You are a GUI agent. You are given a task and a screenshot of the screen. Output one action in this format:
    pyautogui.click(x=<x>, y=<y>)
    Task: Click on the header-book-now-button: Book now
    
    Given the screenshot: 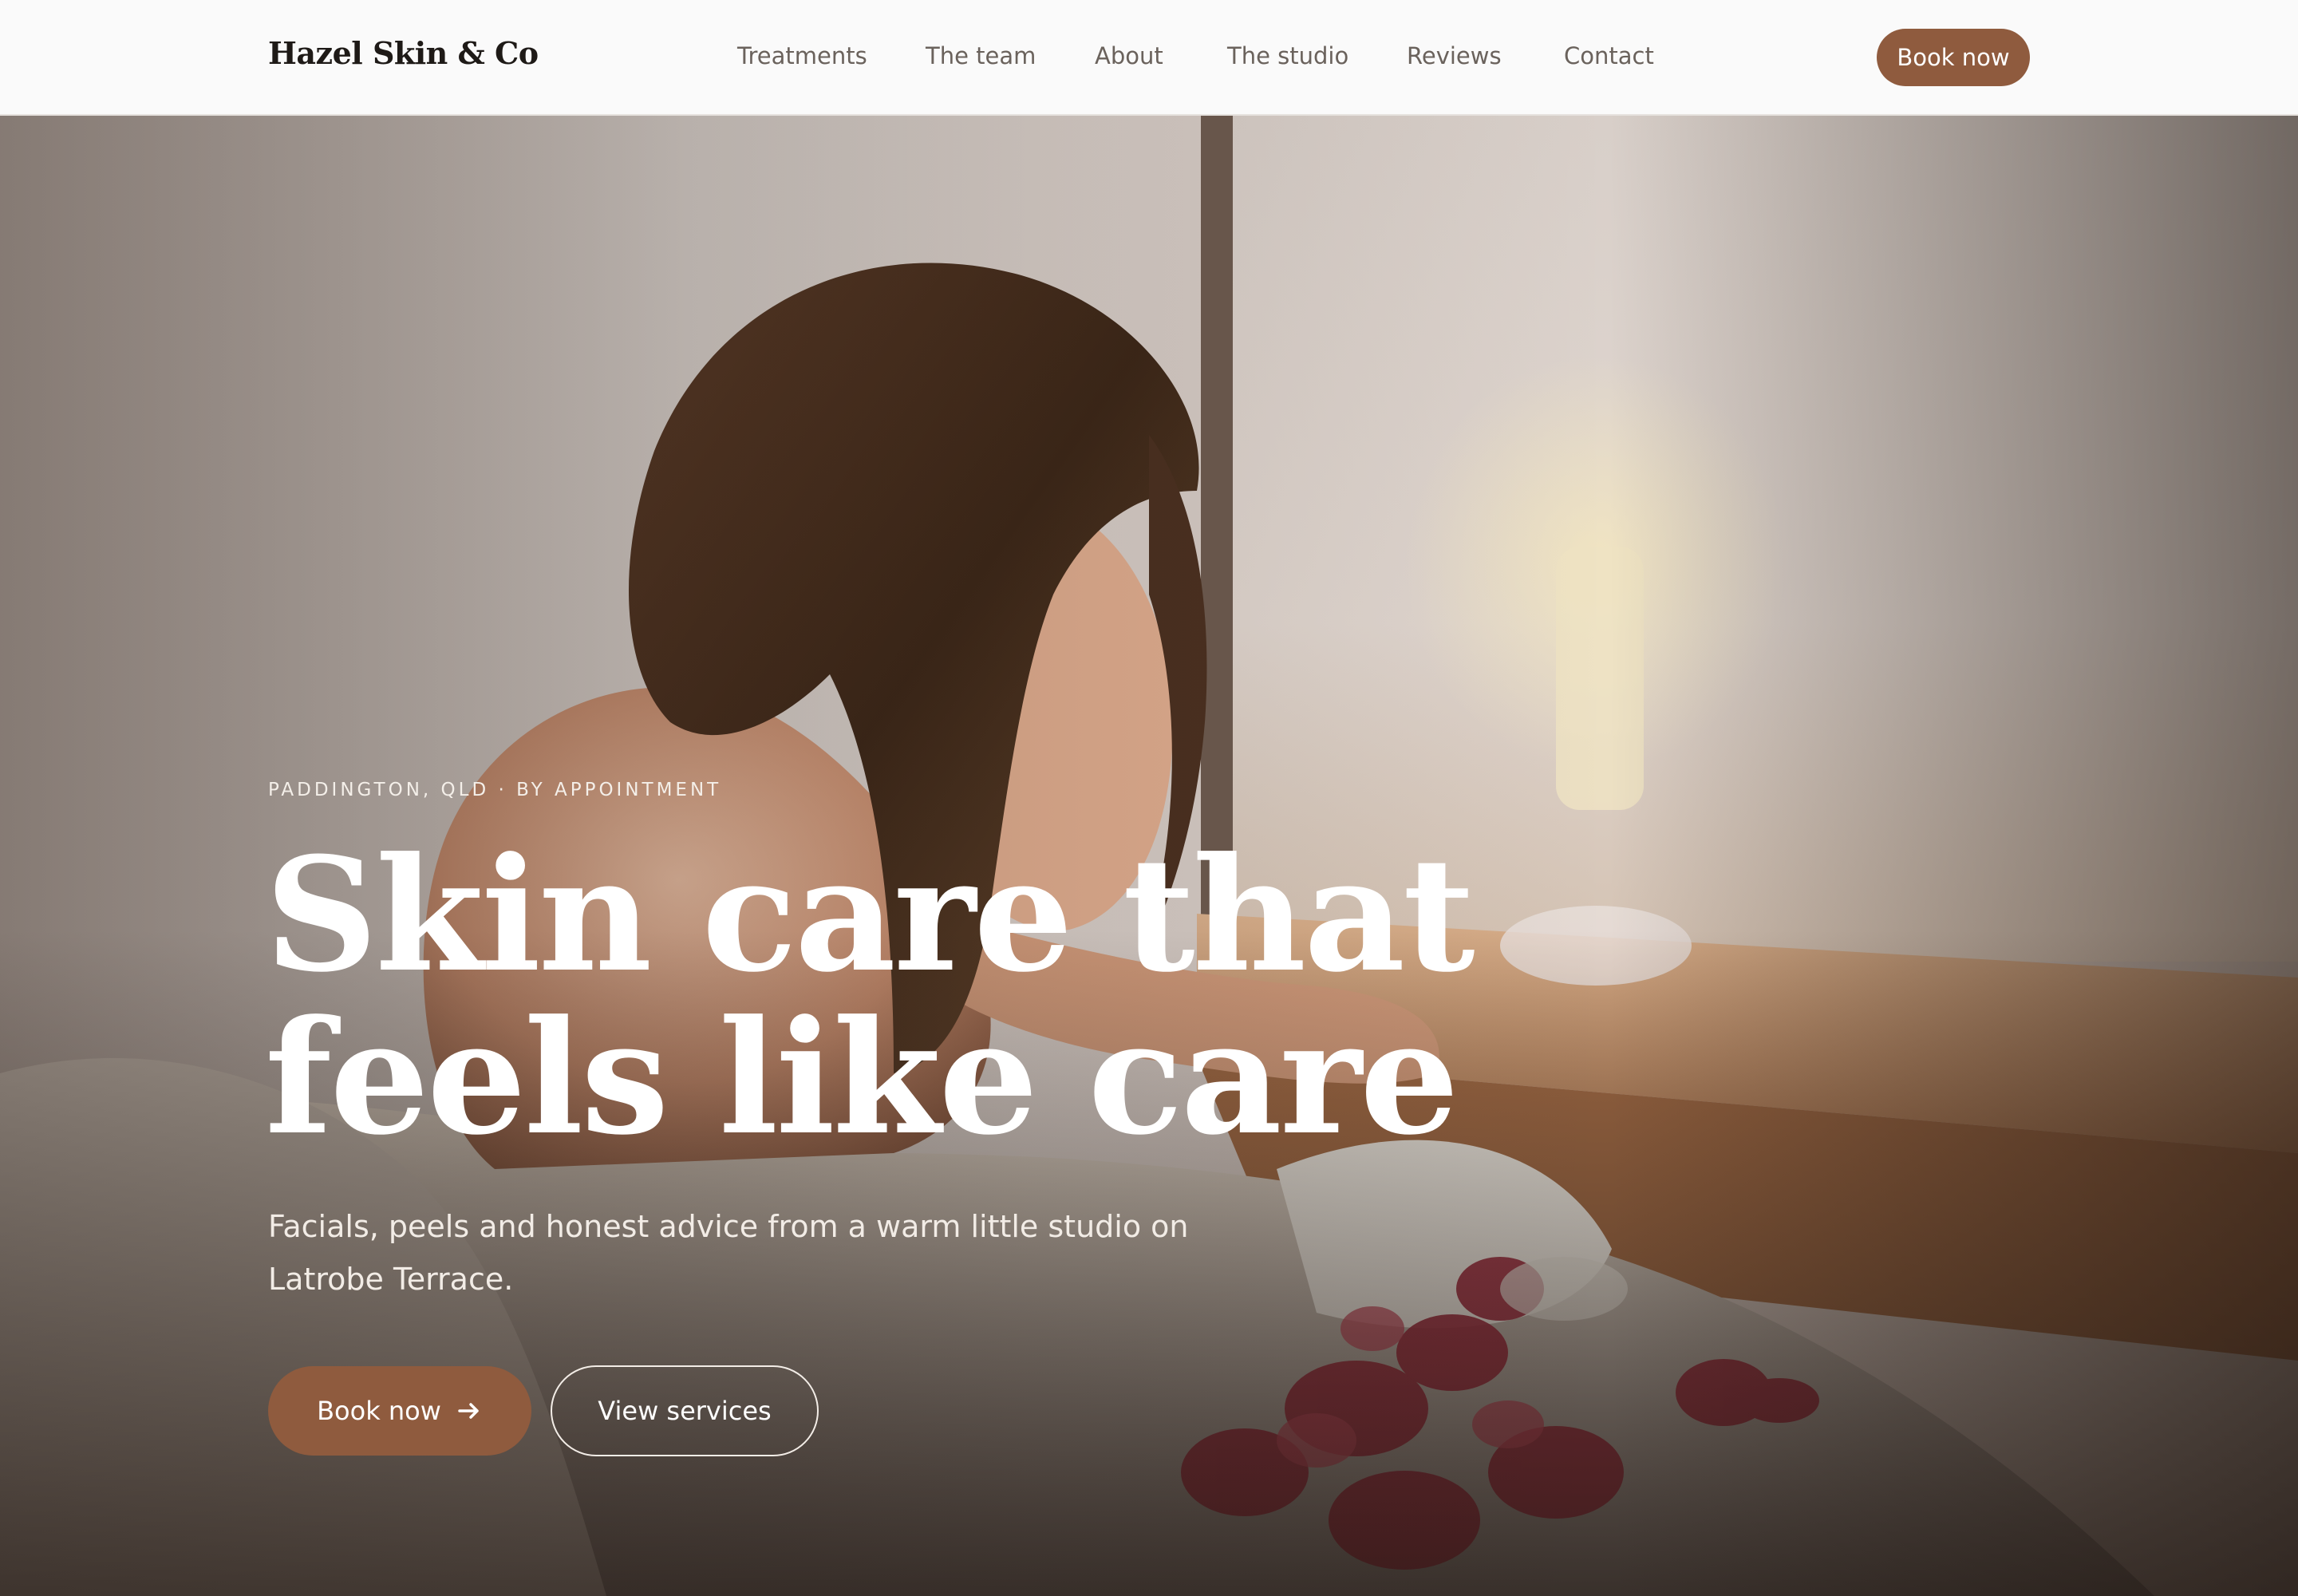 What is the action you would take?
    pyautogui.click(x=1954, y=57)
    